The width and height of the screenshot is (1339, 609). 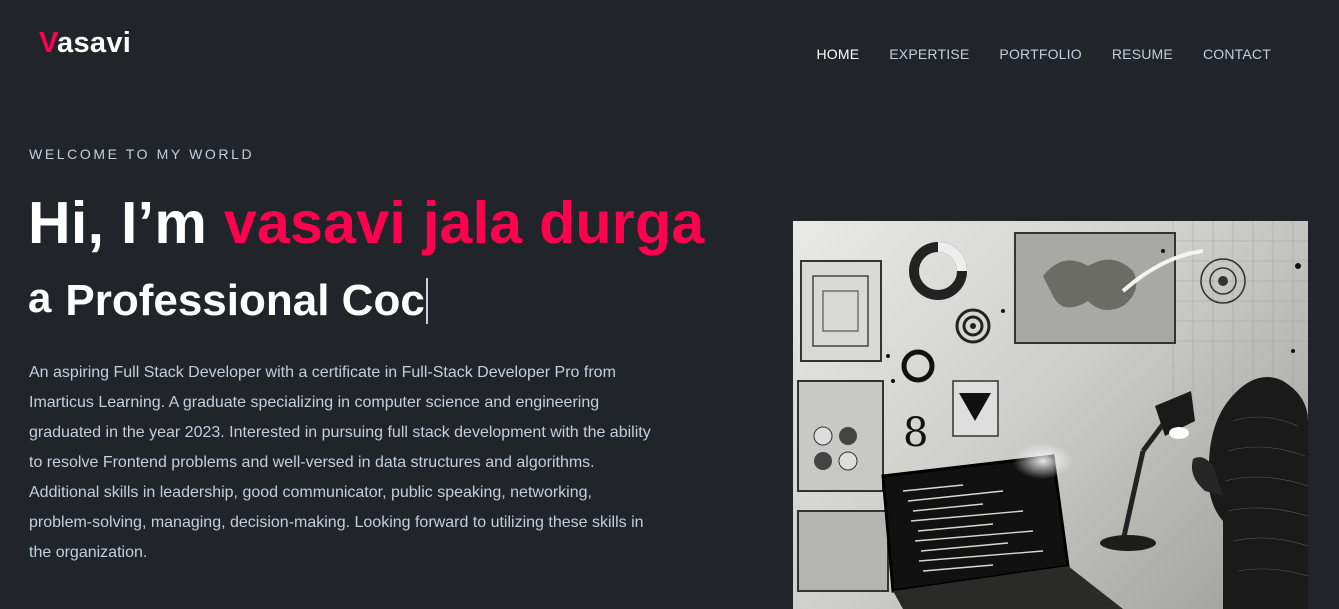 What do you see at coordinates (40, 297) in the screenshot?
I see `role-article: a` at bounding box center [40, 297].